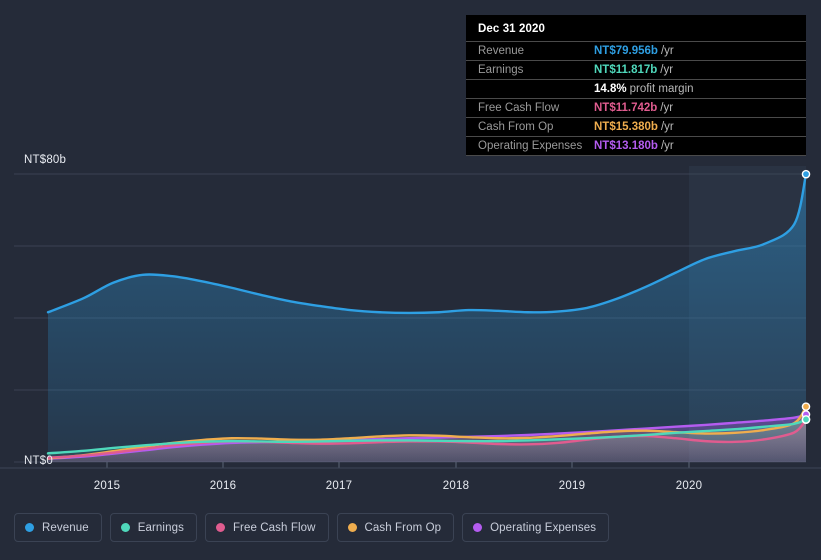 The height and width of the screenshot is (560, 821). I want to click on tooltip-row-label: Operating Expenses, so click(530, 146).